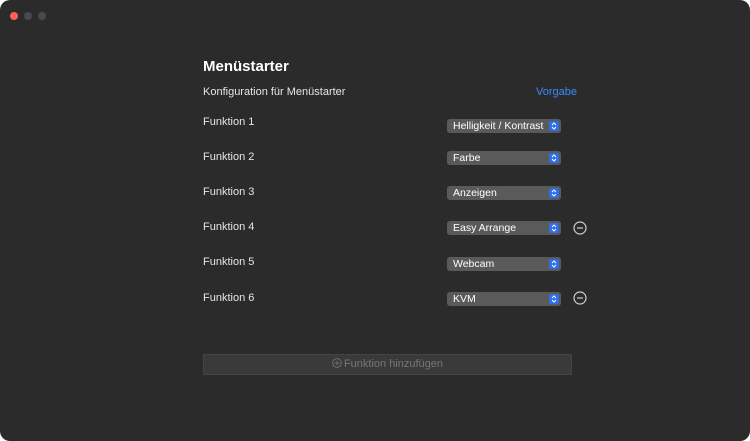 The width and height of the screenshot is (750, 441). I want to click on add-function-content: Funktion hinzufügen, so click(387, 364).